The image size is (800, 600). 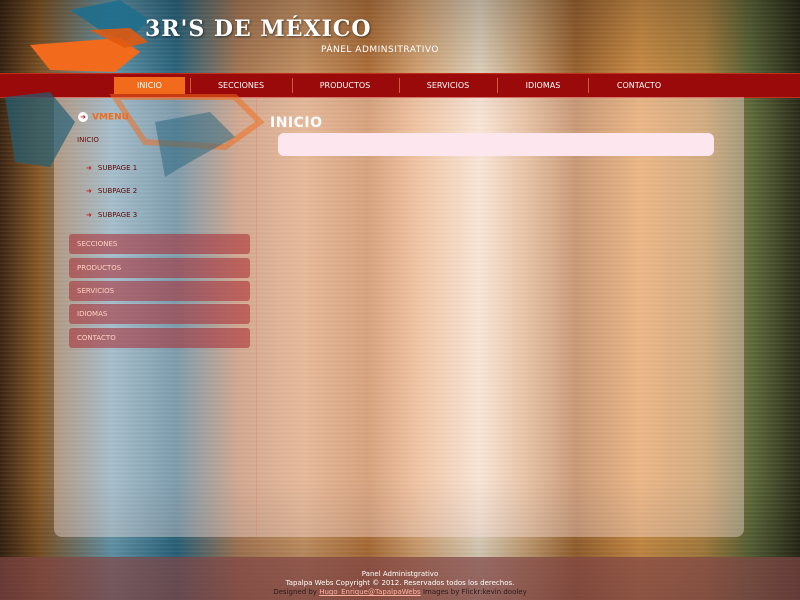 I want to click on nav-productos: PRODUCTOS, so click(x=345, y=85).